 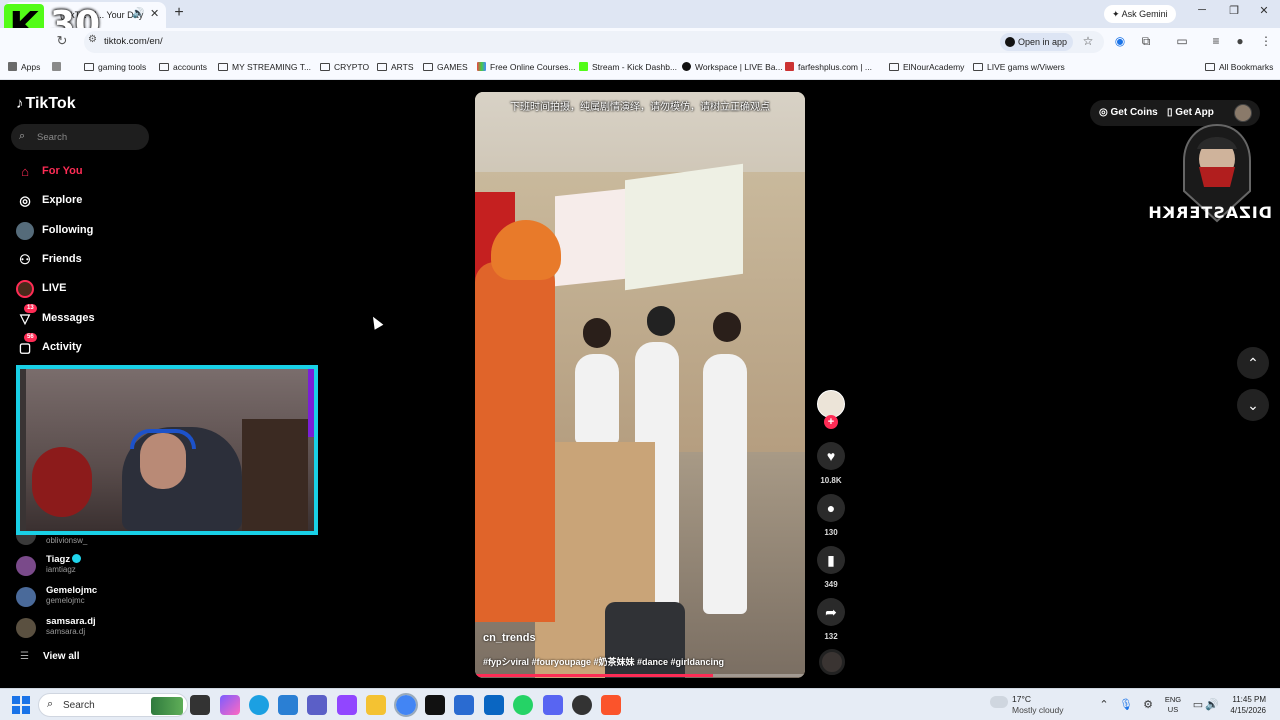 I want to click on file-explorer-icon, so click(x=376, y=705).